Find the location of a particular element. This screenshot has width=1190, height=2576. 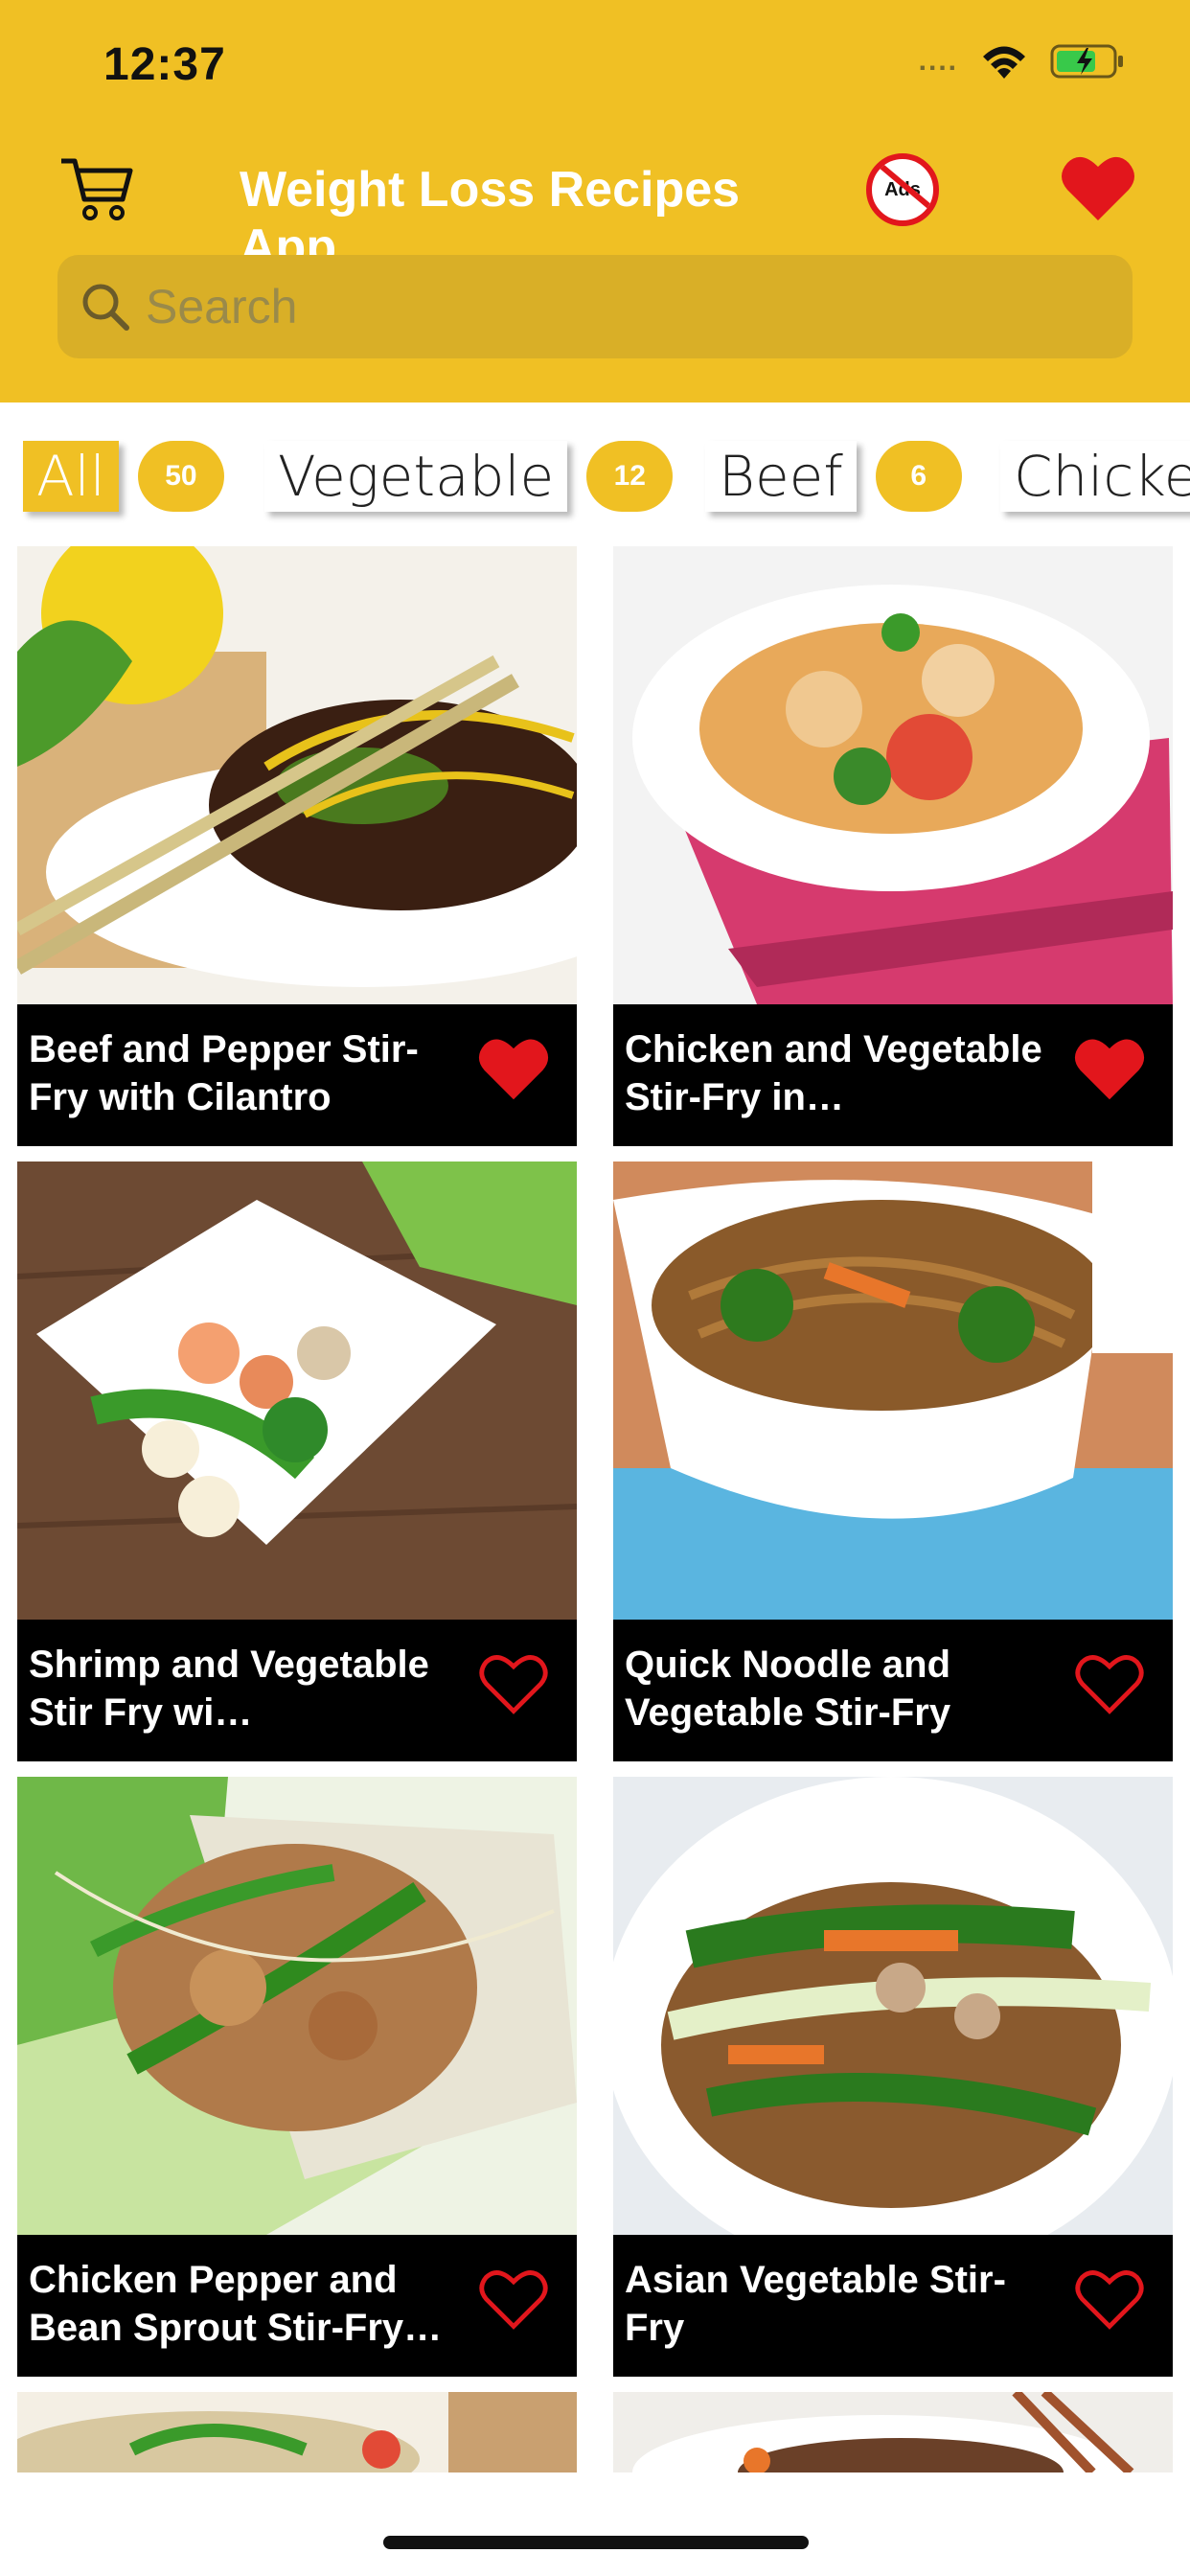

category-chicken: Chicken is located at coordinates (1095, 476).